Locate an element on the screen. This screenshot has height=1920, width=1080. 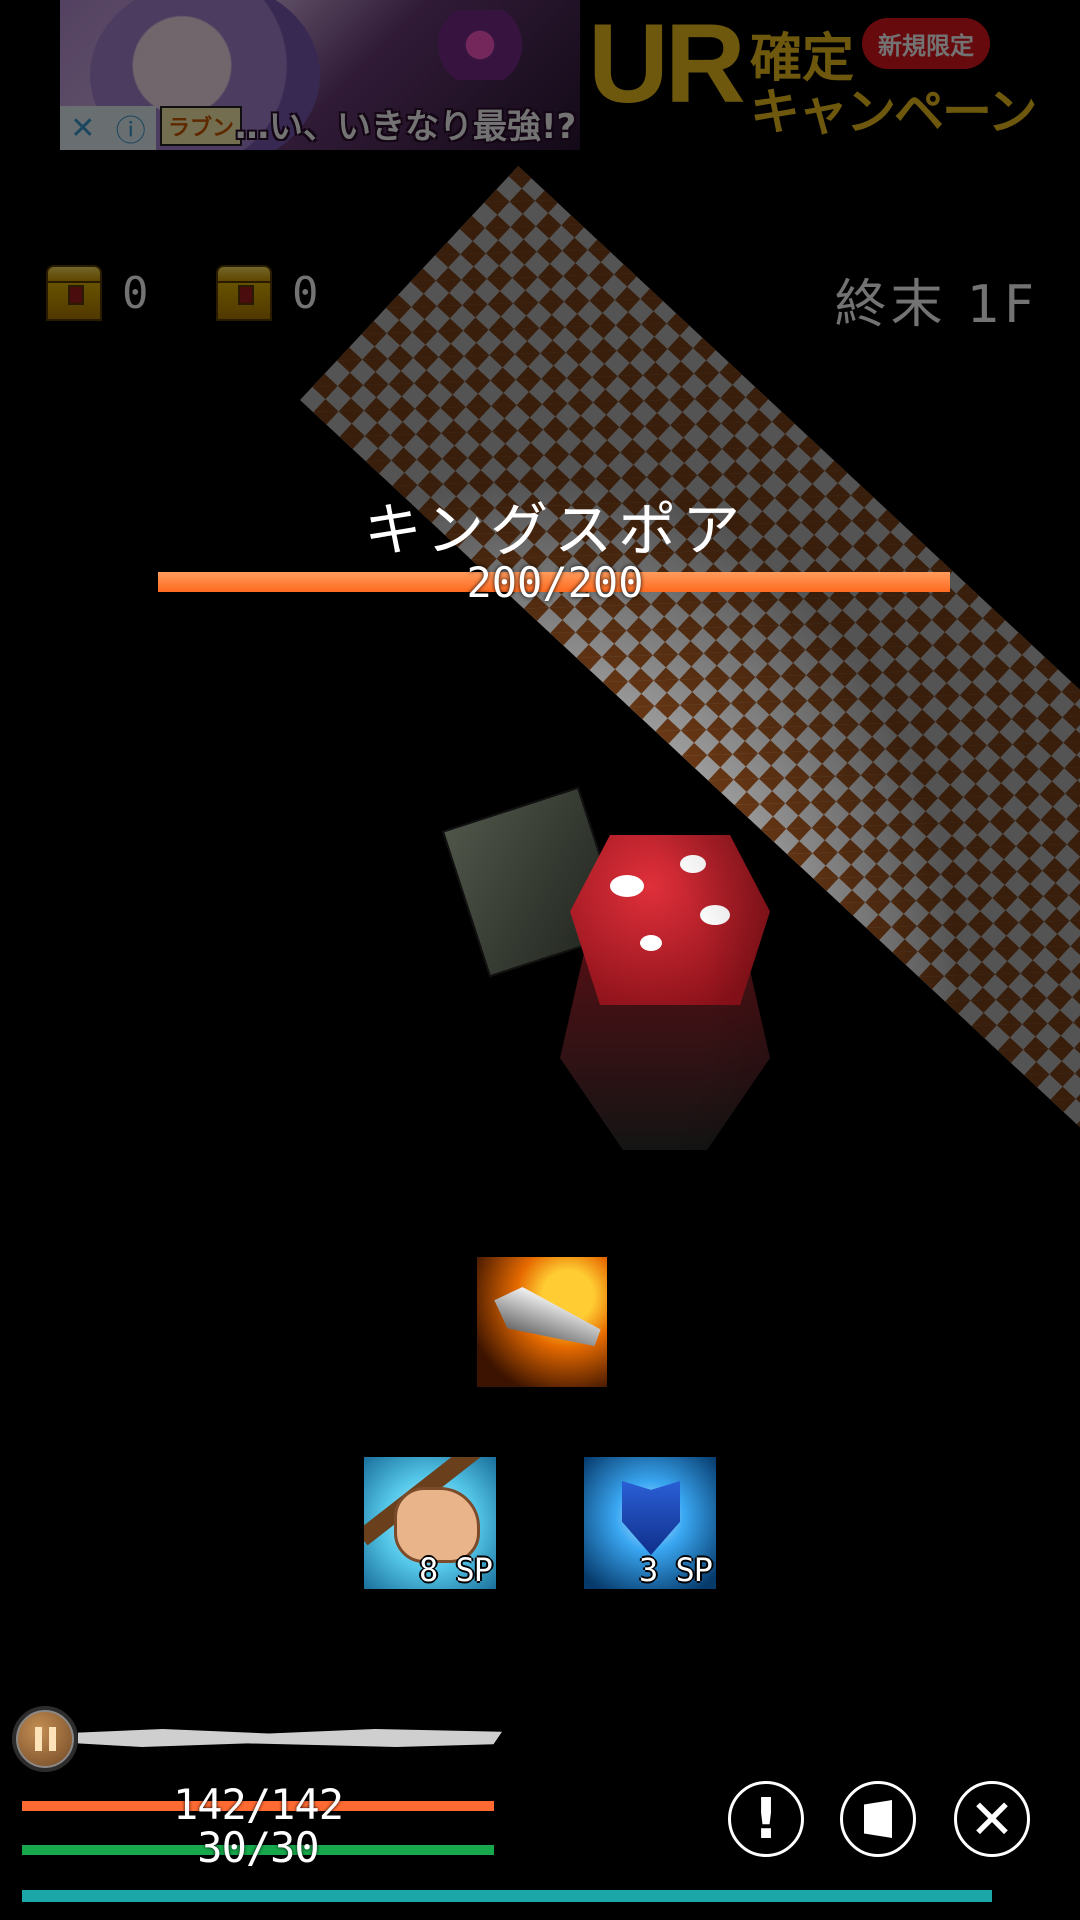
red-chest-icon is located at coordinates (244, 293).